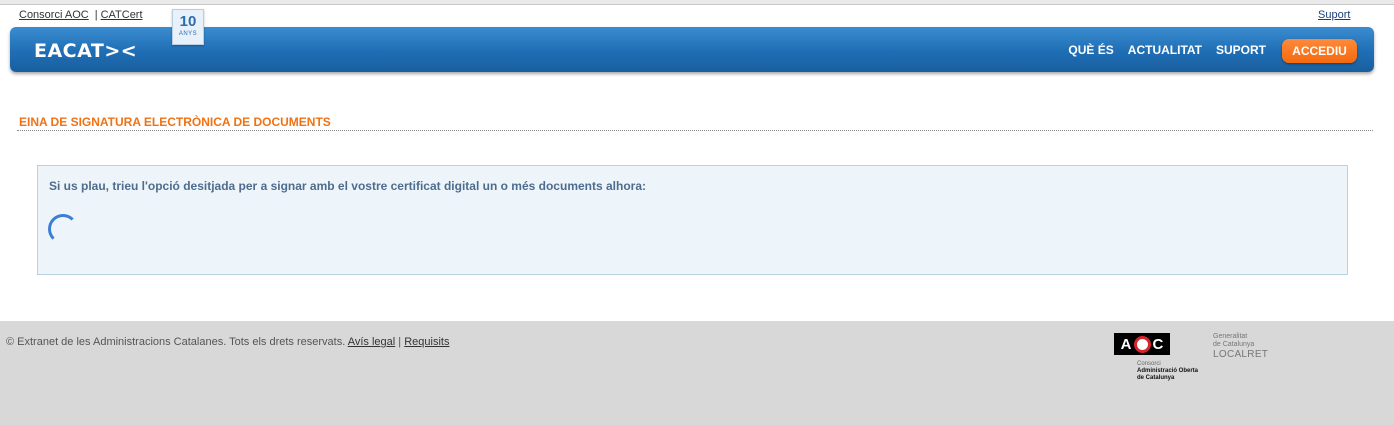 The image size is (1394, 425). Describe the element at coordinates (188, 34) in the screenshot. I see `badge-label: ANYS` at that location.